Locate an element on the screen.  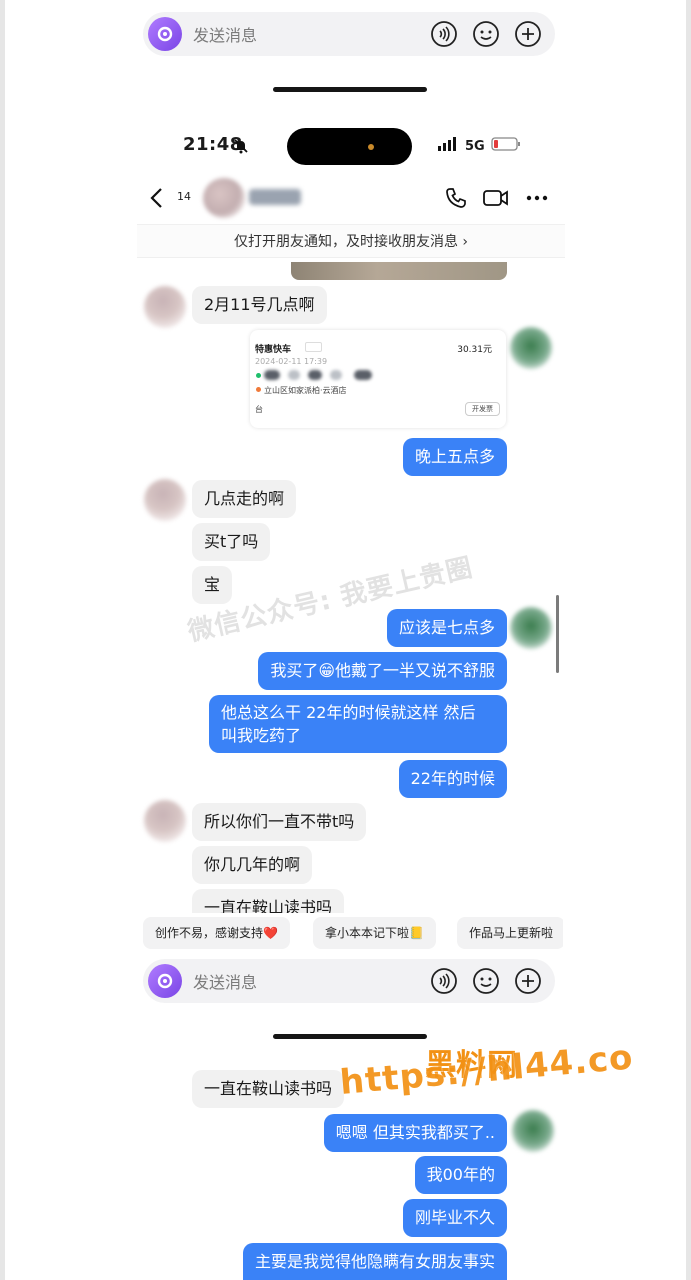
message-in: 所以你们一直不带t吗 is located at coordinates (279, 822).